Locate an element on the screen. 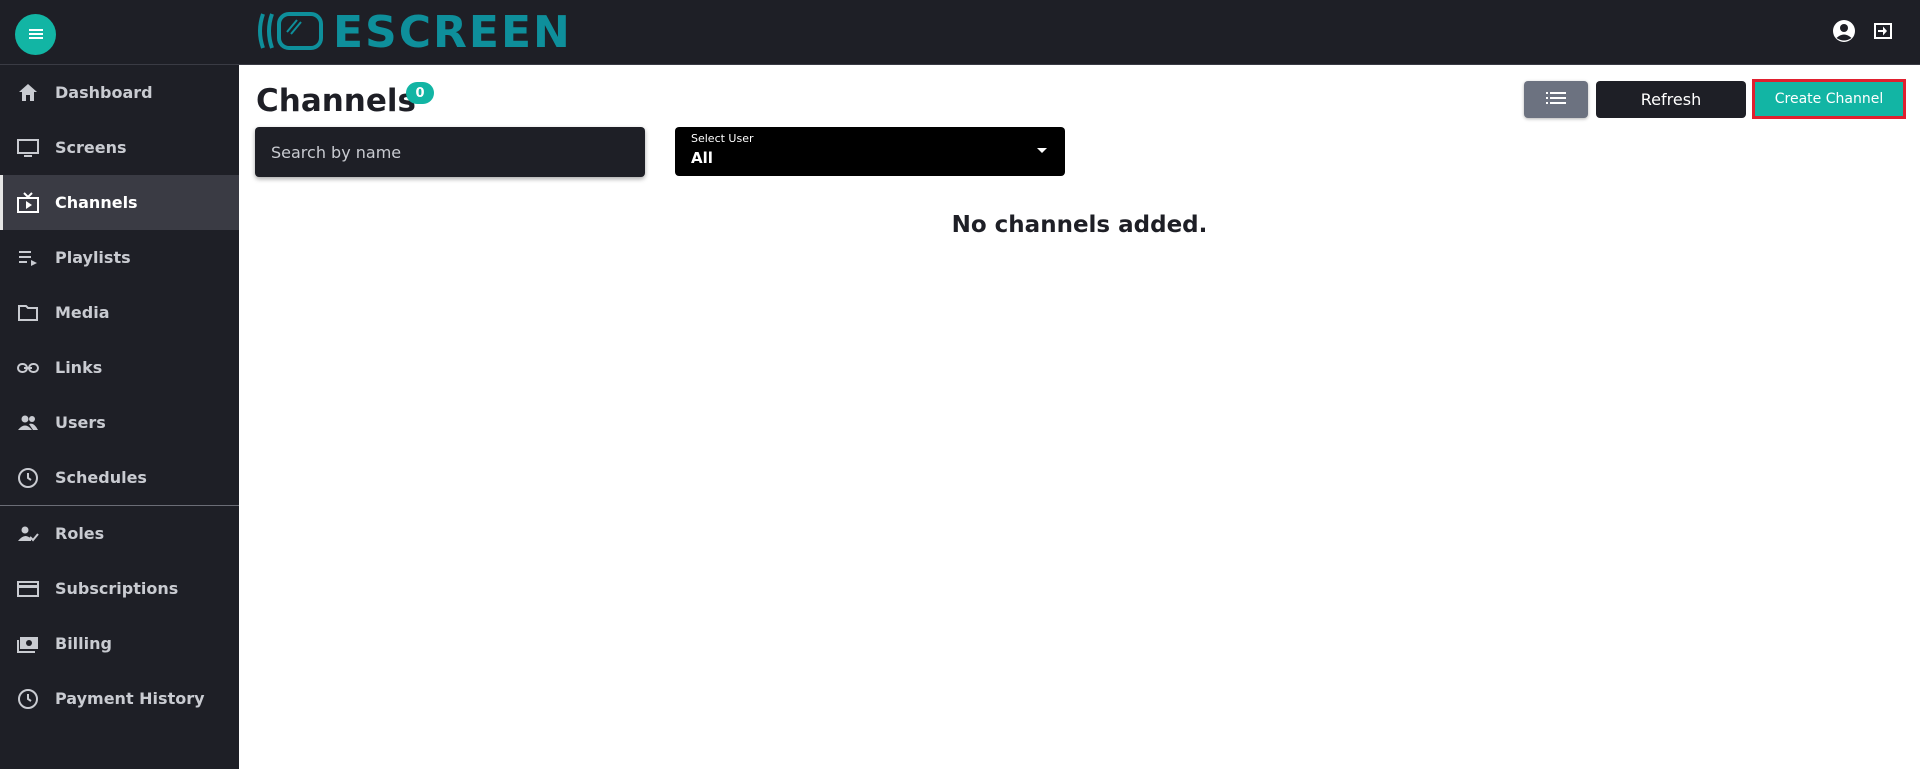 The height and width of the screenshot is (769, 1920). sidebar-item-label: Users is located at coordinates (80, 422).